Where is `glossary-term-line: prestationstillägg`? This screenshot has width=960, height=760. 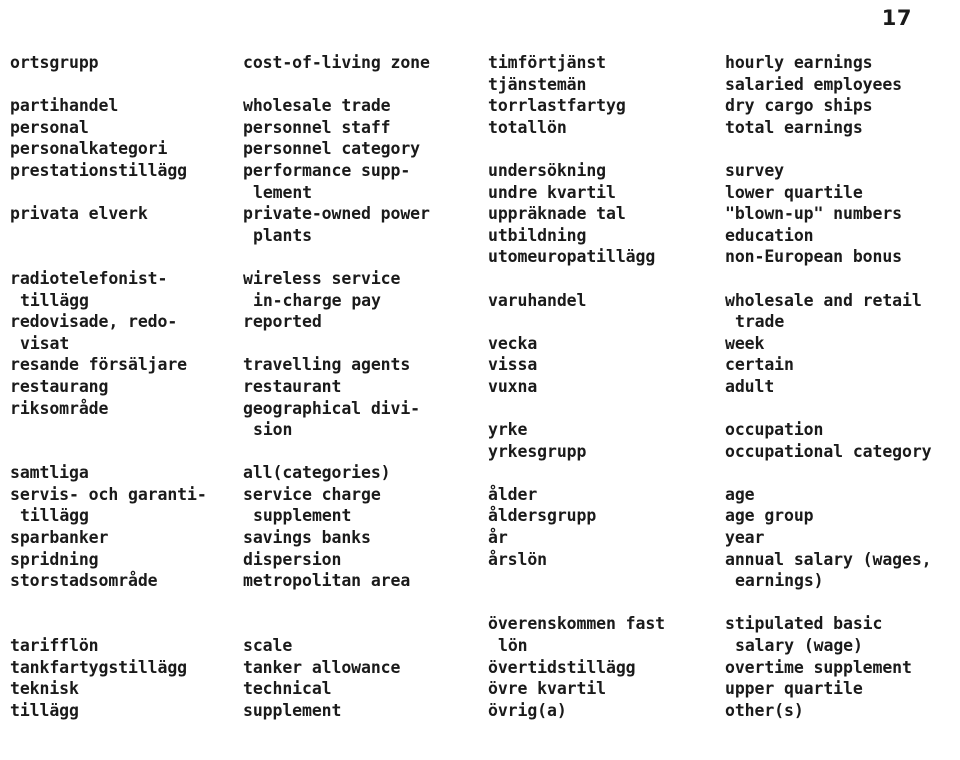
glossary-term-line: prestationstillägg is located at coordinates (99, 170).